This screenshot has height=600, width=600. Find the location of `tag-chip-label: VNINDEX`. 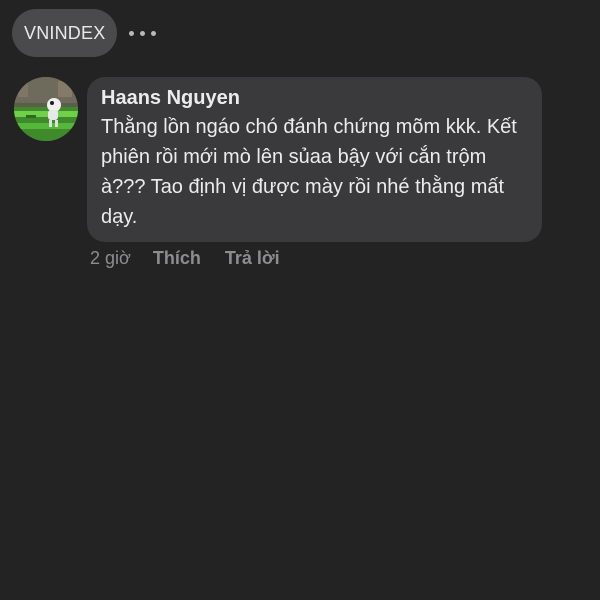

tag-chip-label: VNINDEX is located at coordinates (65, 32).